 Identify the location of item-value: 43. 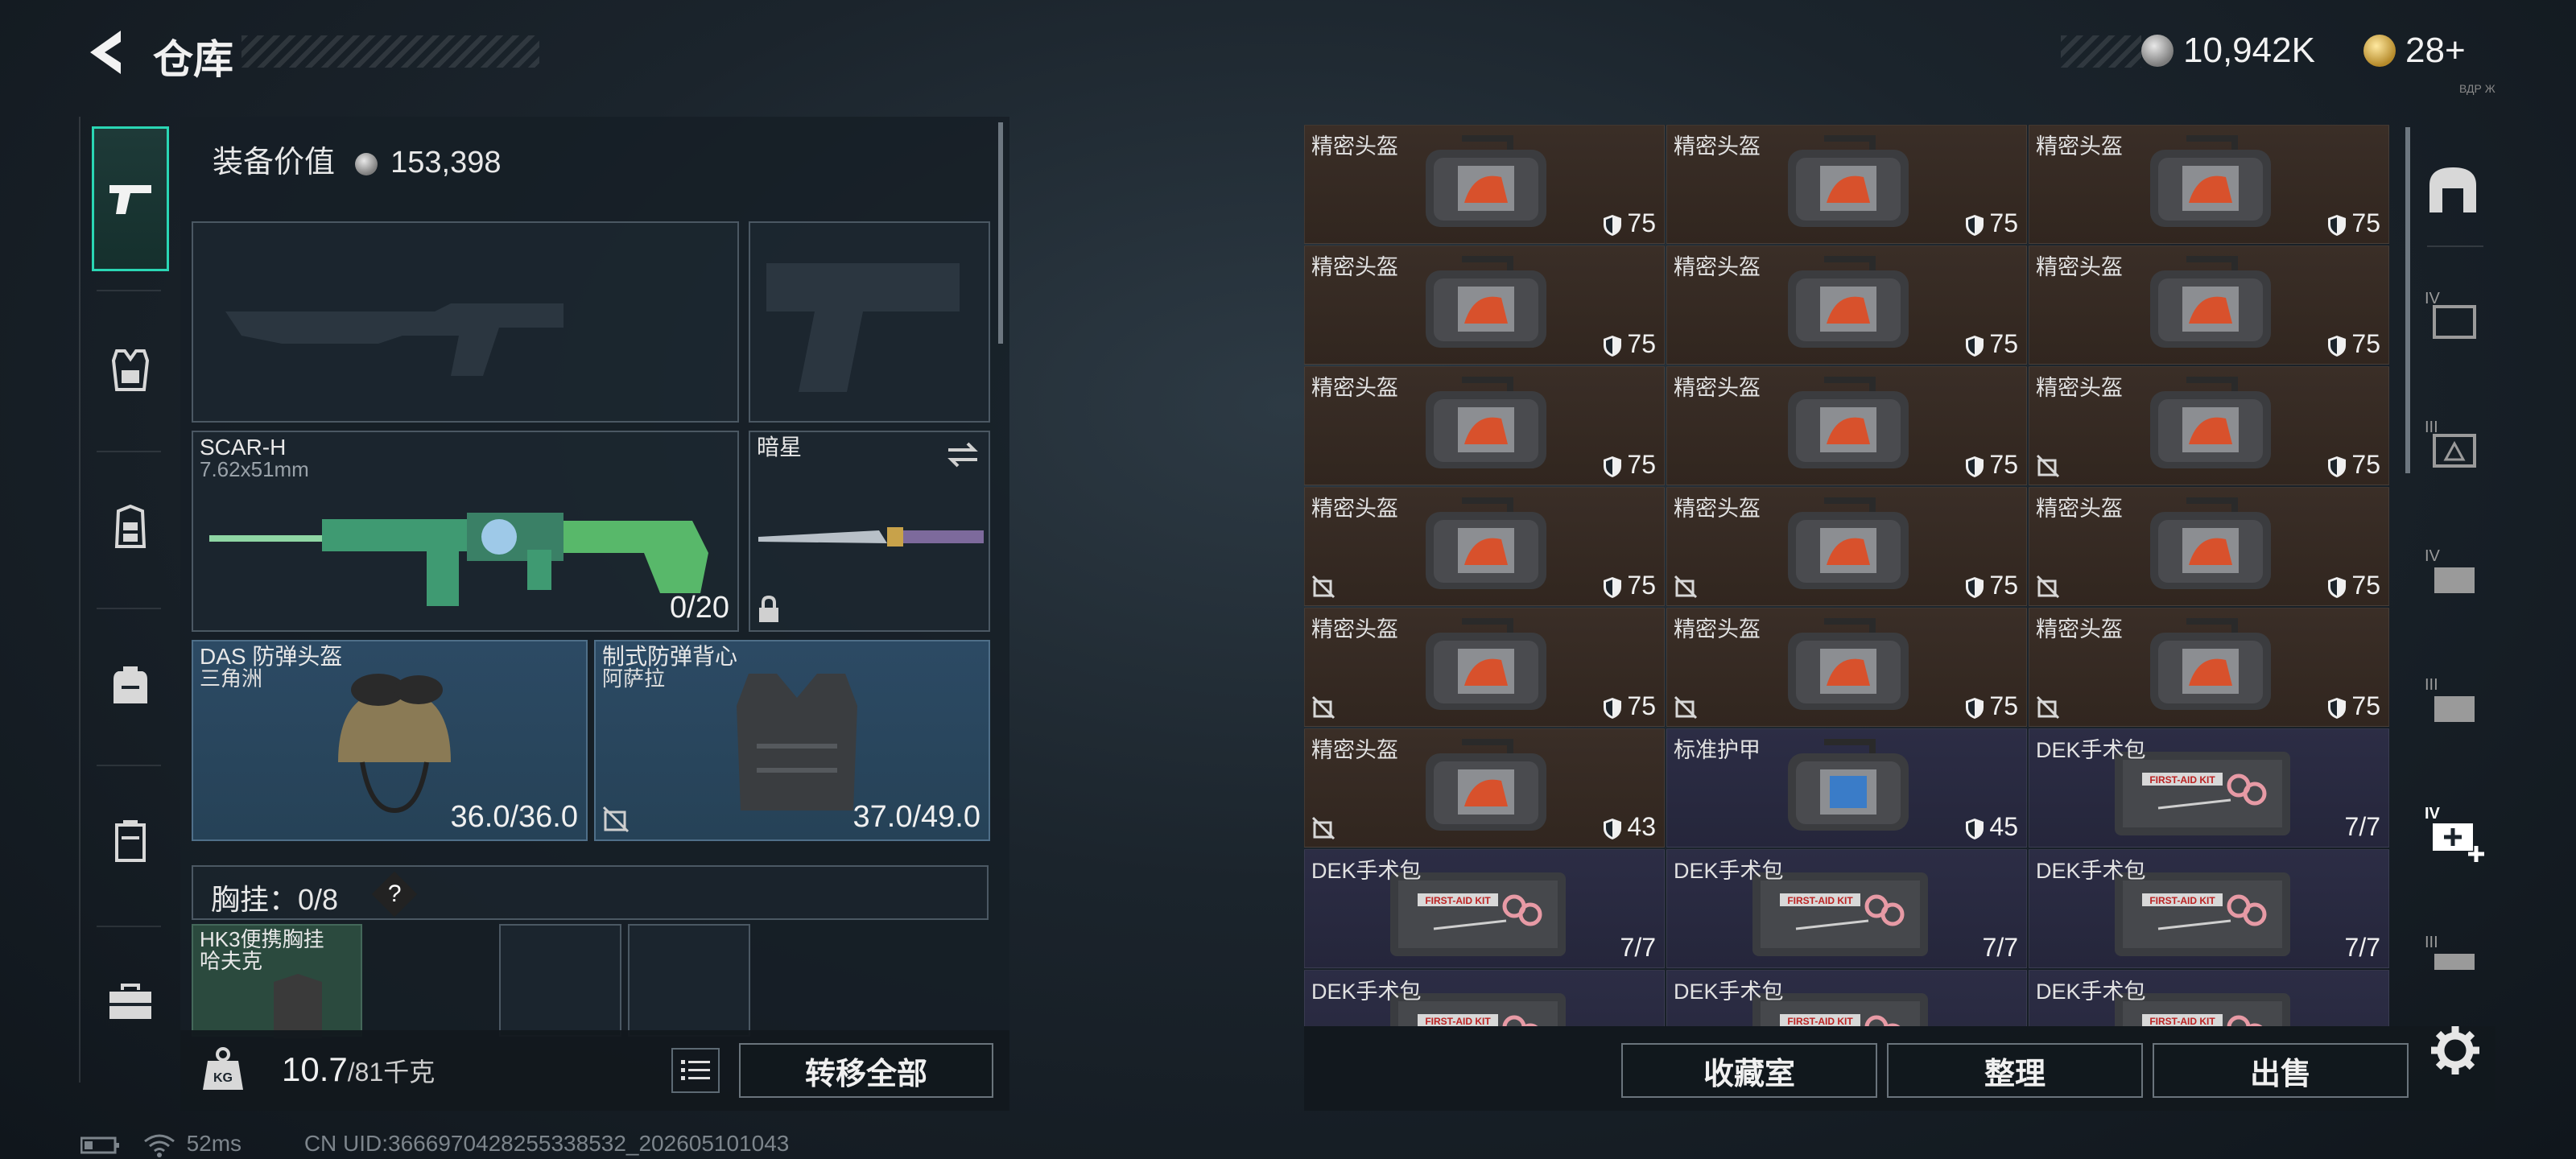
(1629, 827).